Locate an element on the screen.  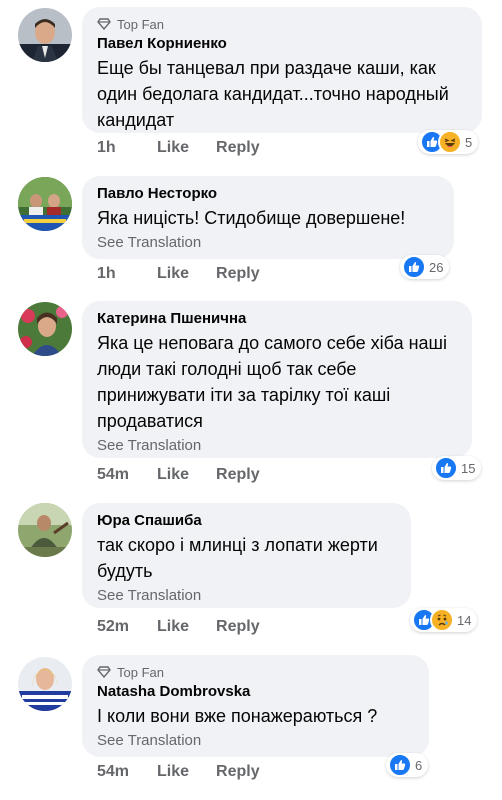
comment-text: І коли вони вже понажераються ? is located at coordinates (237, 716).